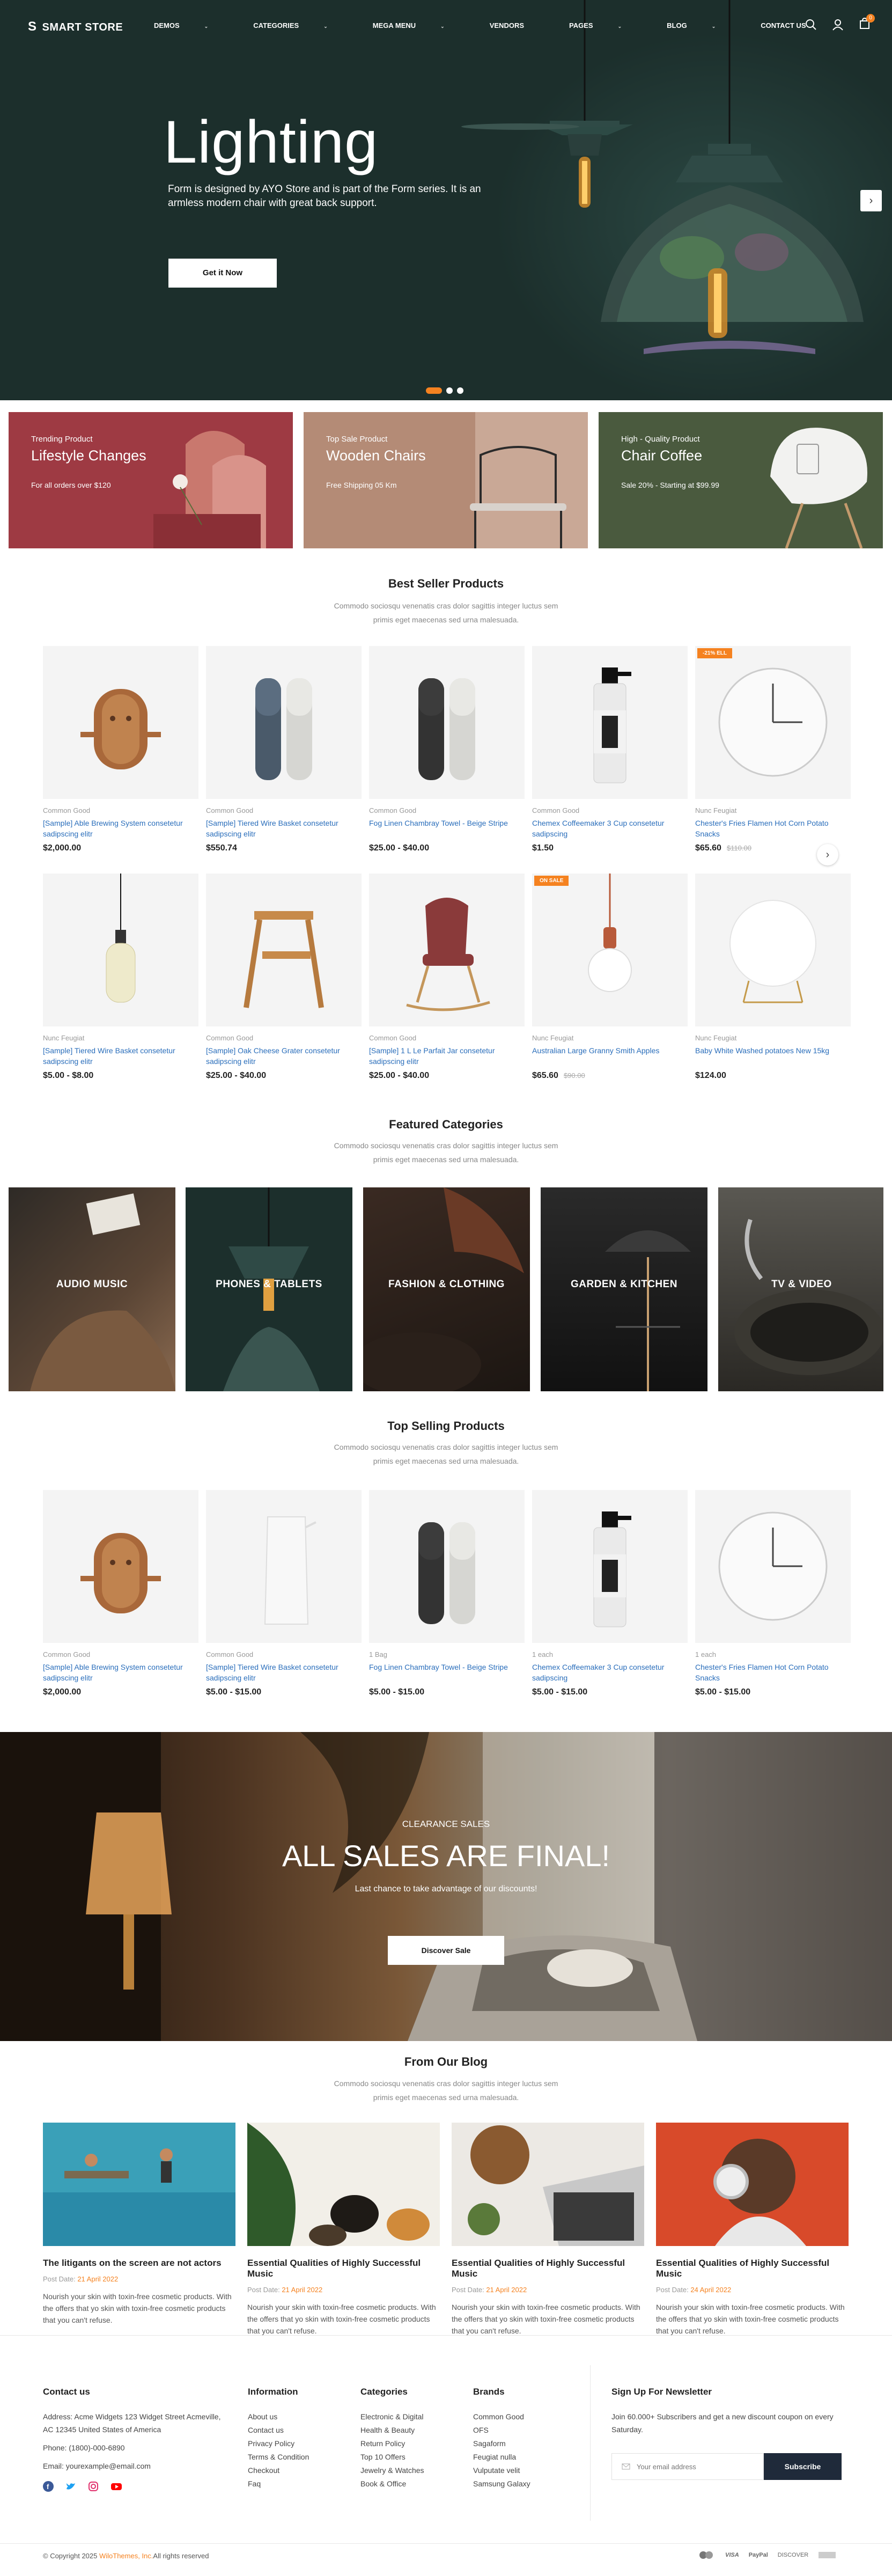  What do you see at coordinates (703, 25) in the screenshot?
I see `menu-blog: BLOG ⌄` at bounding box center [703, 25].